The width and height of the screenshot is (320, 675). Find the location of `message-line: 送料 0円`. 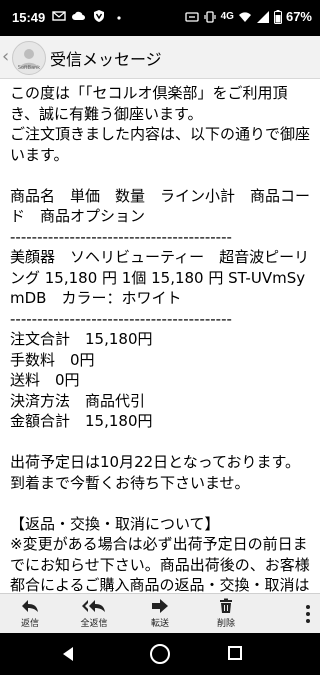

message-line: 送料 0円 is located at coordinates (45, 380).